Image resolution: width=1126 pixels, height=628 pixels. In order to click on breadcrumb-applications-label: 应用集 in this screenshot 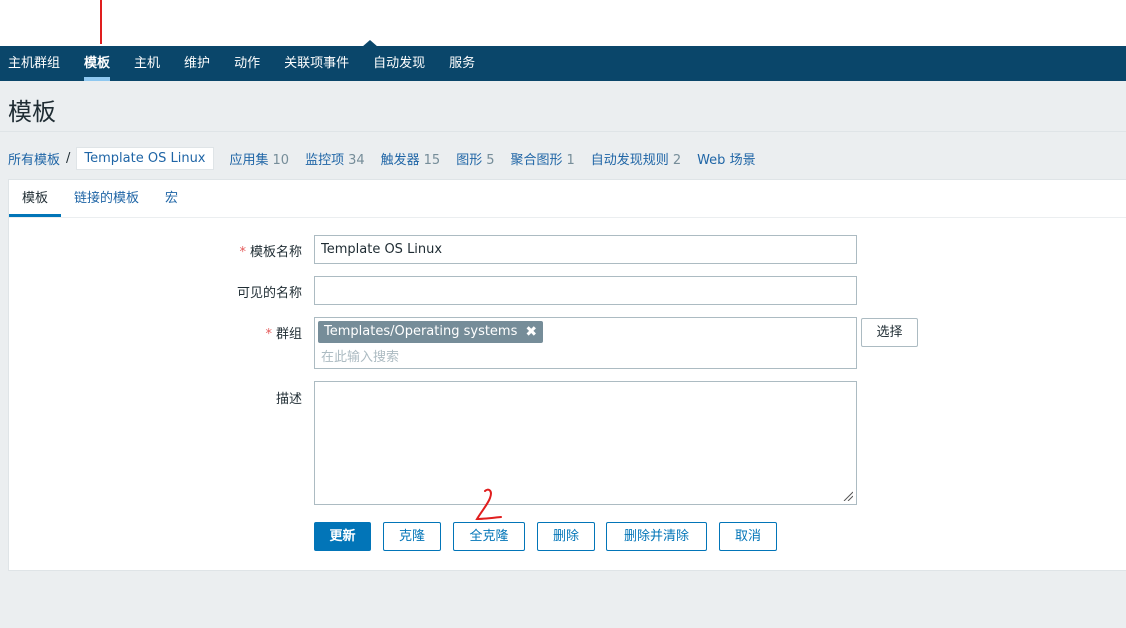, I will do `click(249, 160)`.